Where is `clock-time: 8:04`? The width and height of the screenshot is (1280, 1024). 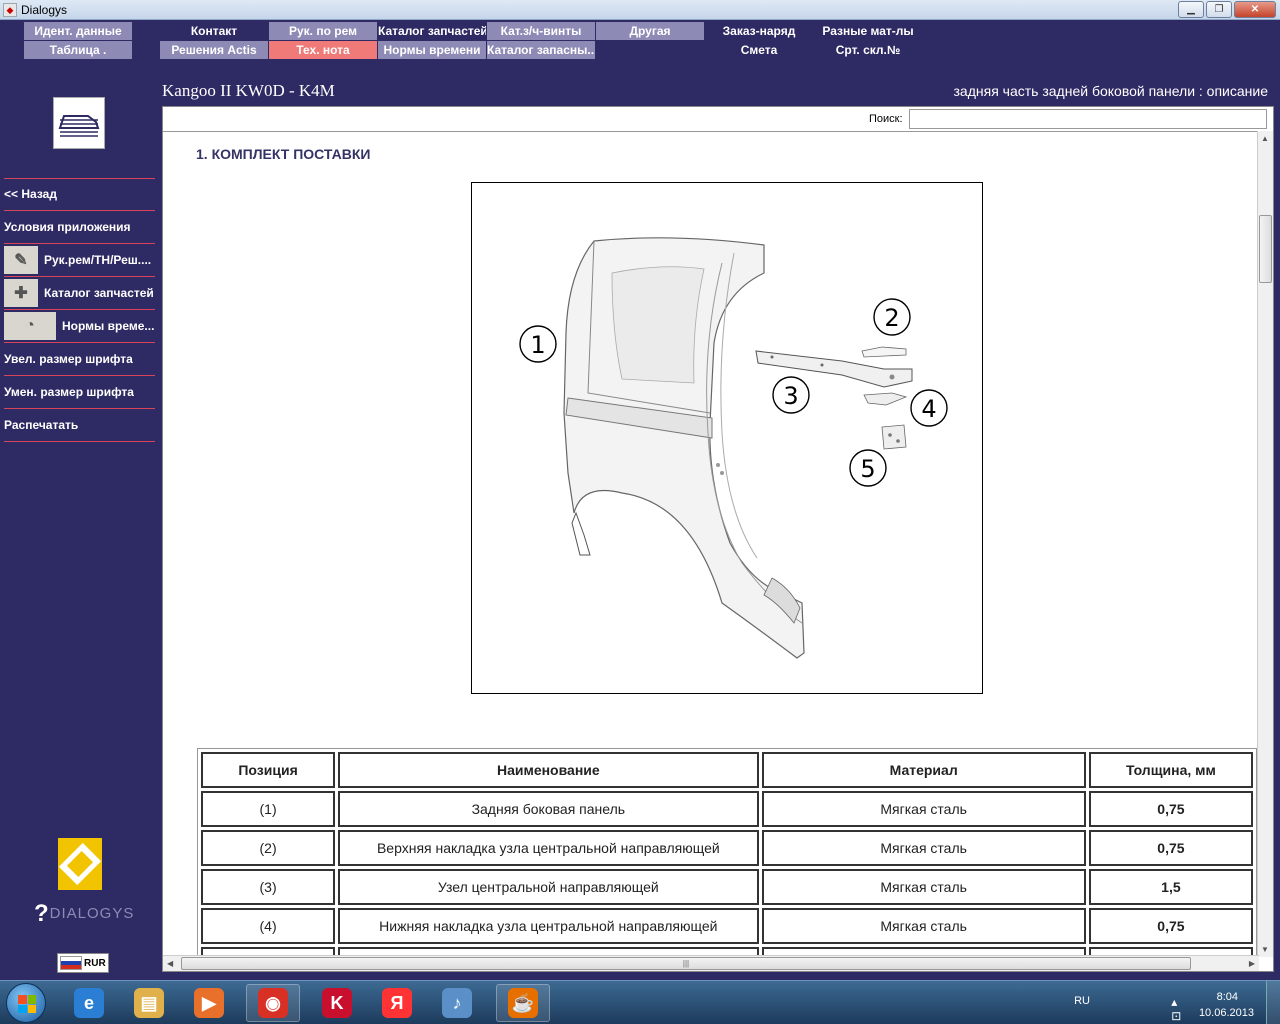
clock-time: 8:04 is located at coordinates (1227, 997).